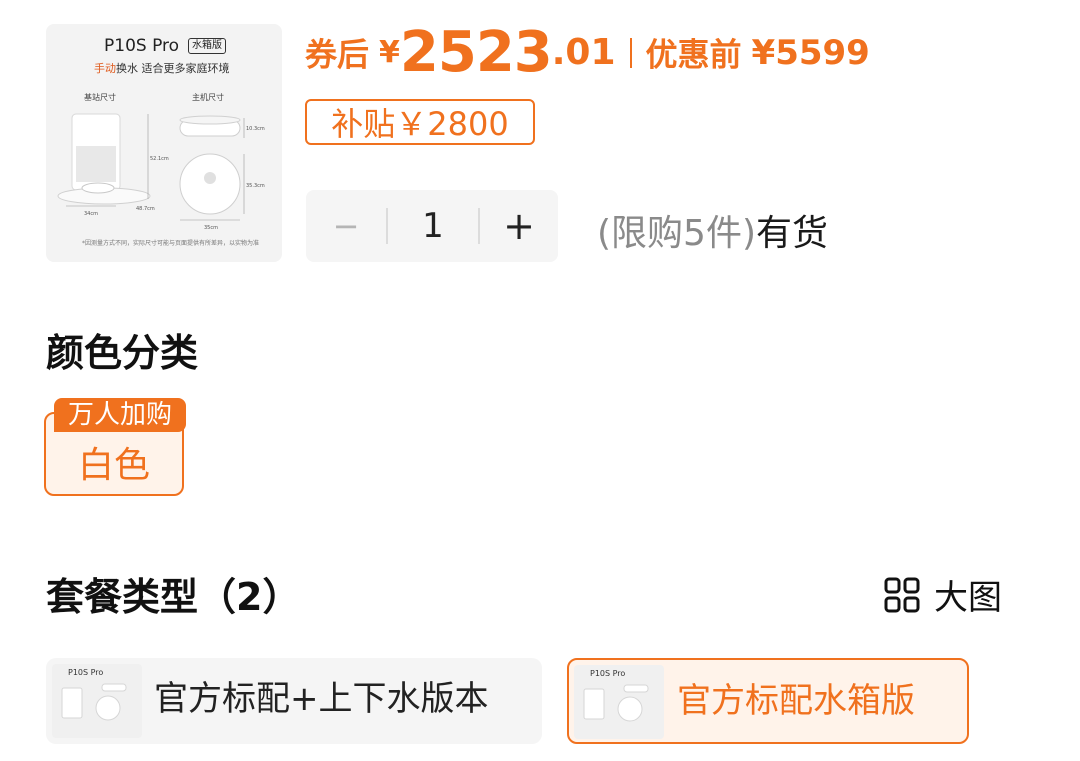 The height and width of the screenshot is (761, 1080). What do you see at coordinates (519, 226) in the screenshot?
I see `increase-button: +` at bounding box center [519, 226].